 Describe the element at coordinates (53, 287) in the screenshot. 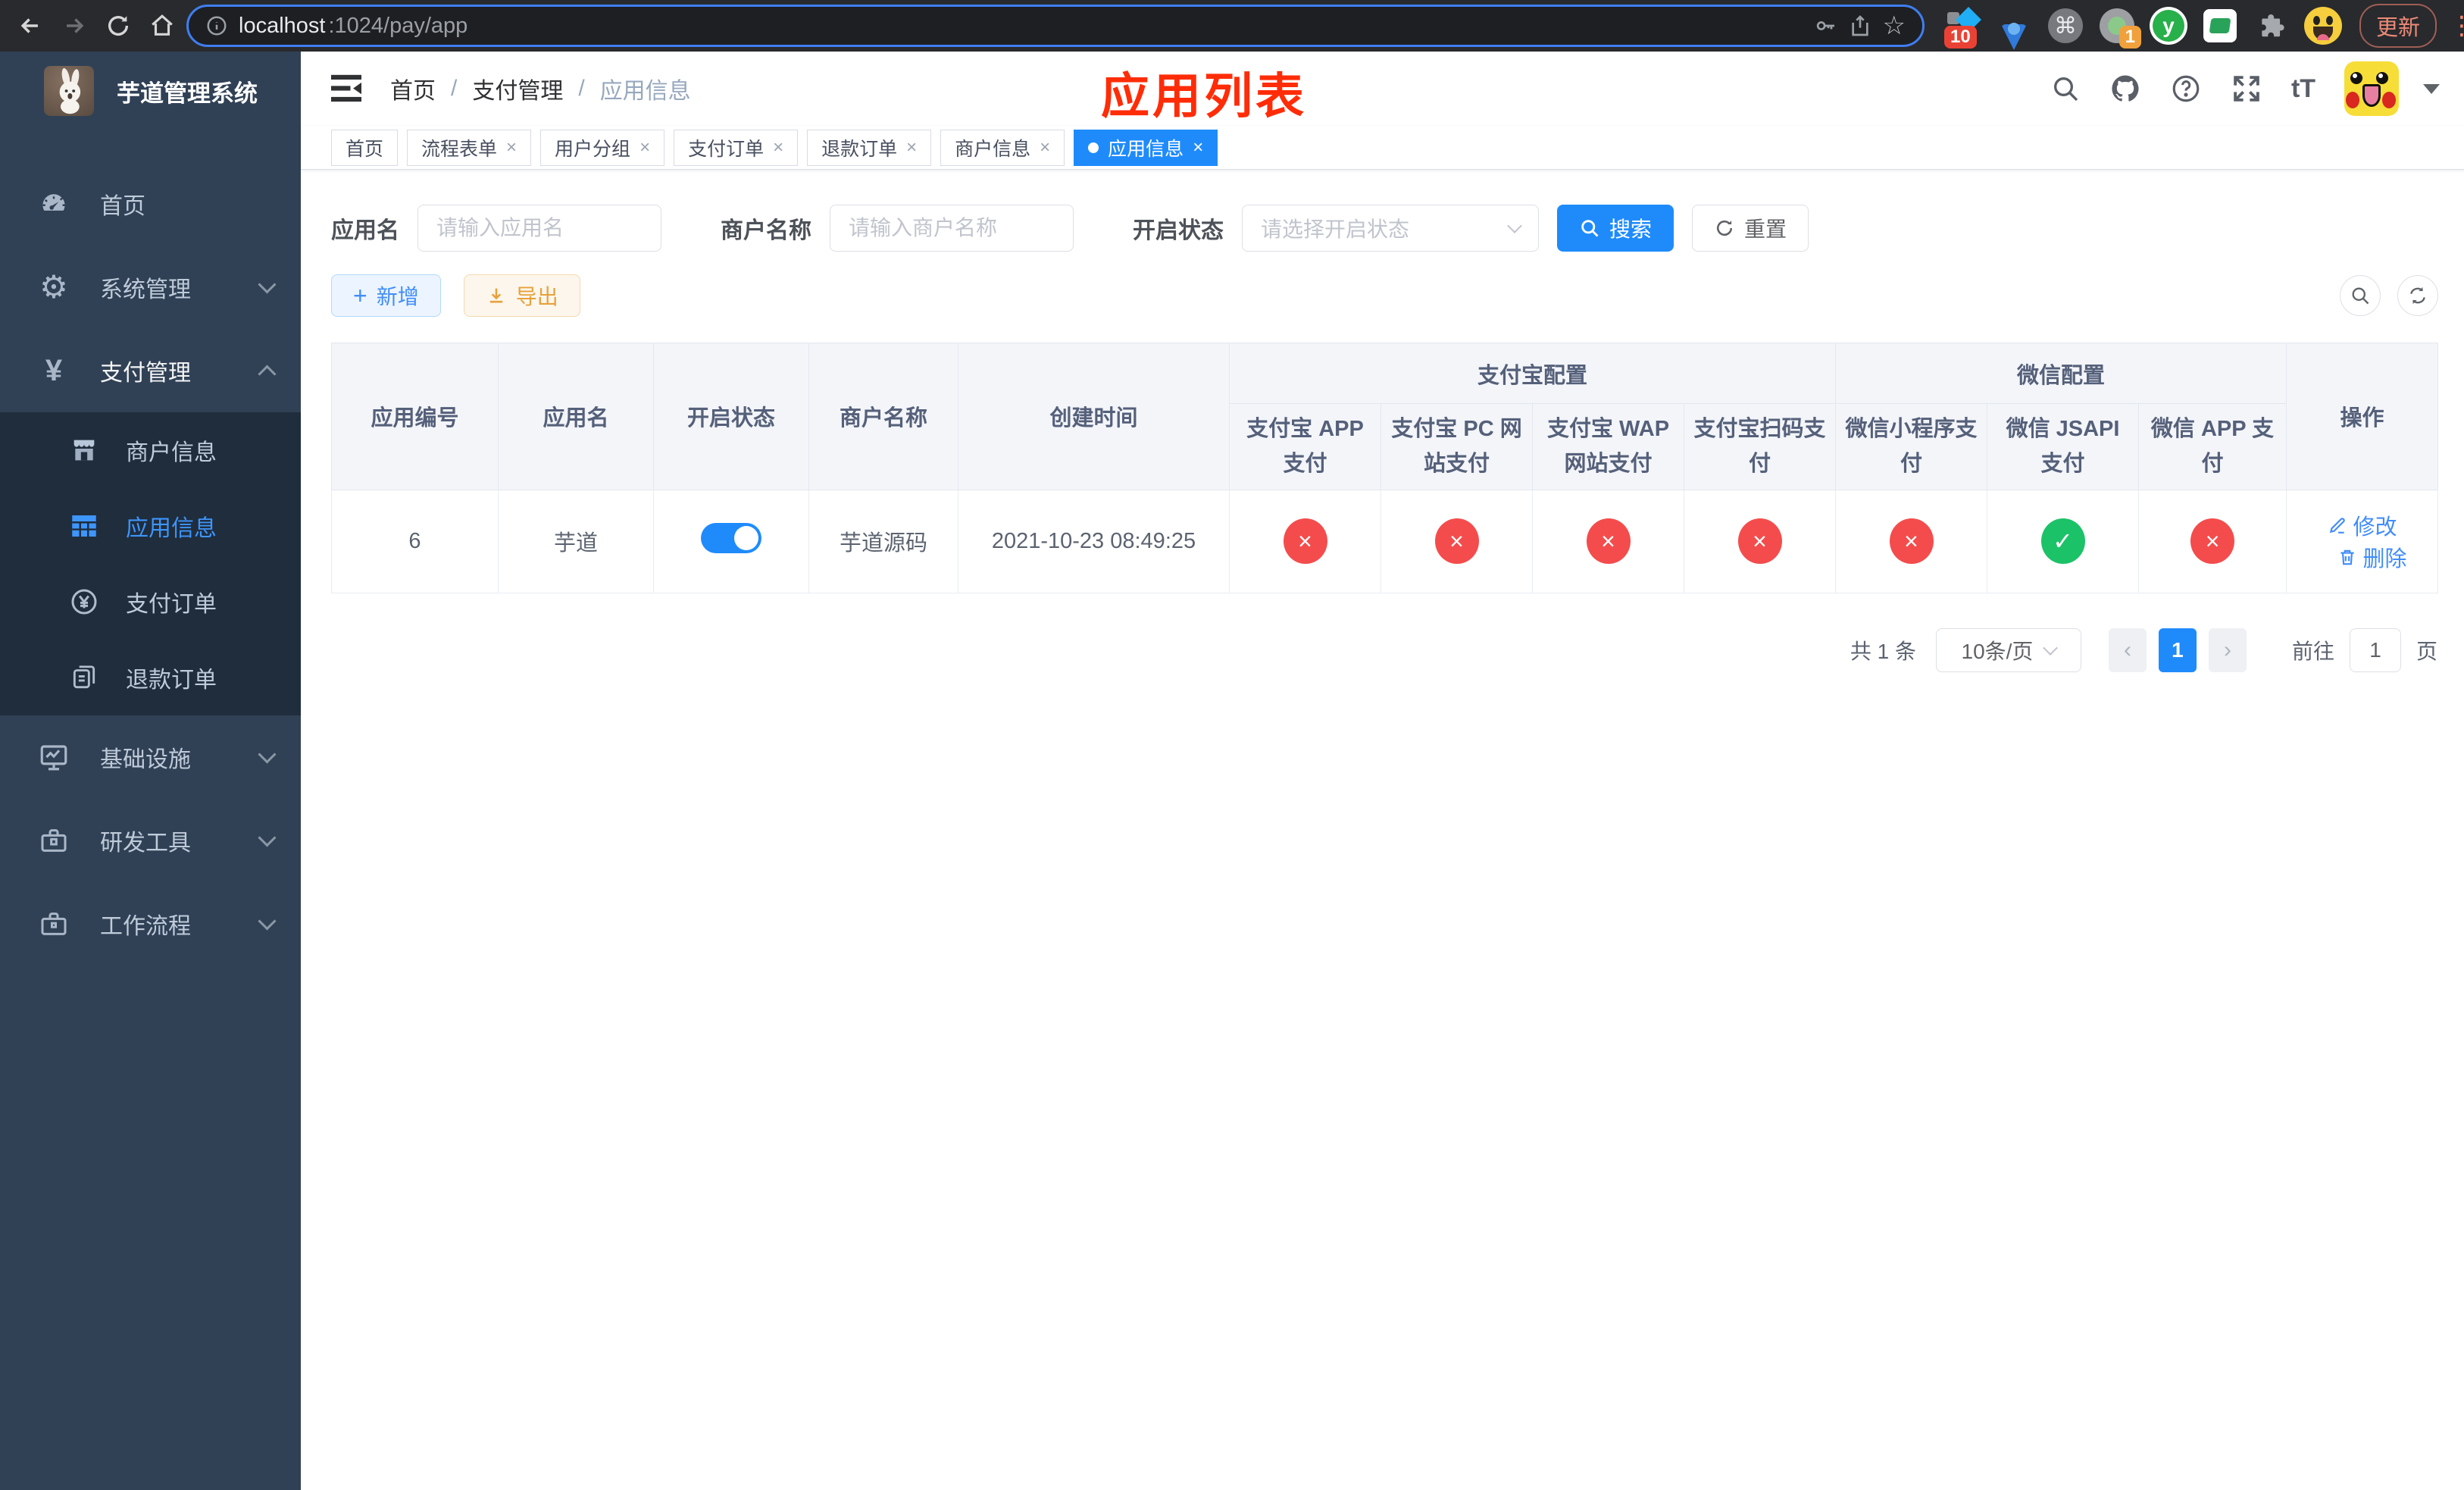

I see `gear-icon: ⚙` at that location.